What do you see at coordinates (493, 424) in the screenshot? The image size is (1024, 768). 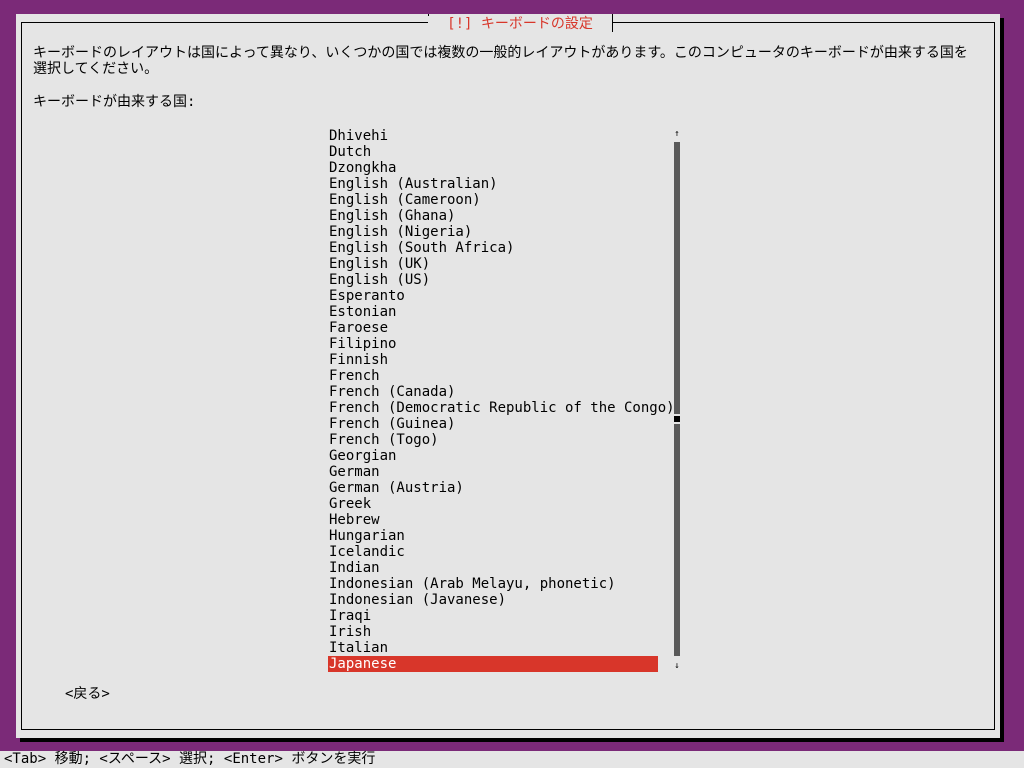 I see `list-item: French (Guinea)` at bounding box center [493, 424].